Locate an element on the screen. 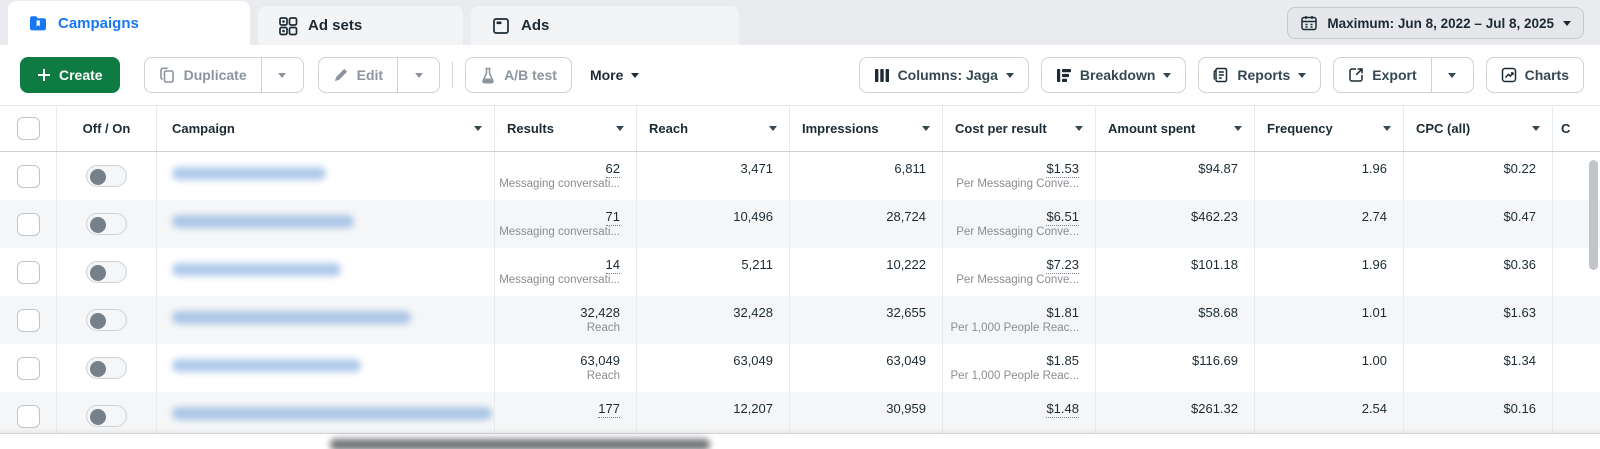 This screenshot has width=1600, height=449. header-impressions-label: Impressions is located at coordinates (840, 128).